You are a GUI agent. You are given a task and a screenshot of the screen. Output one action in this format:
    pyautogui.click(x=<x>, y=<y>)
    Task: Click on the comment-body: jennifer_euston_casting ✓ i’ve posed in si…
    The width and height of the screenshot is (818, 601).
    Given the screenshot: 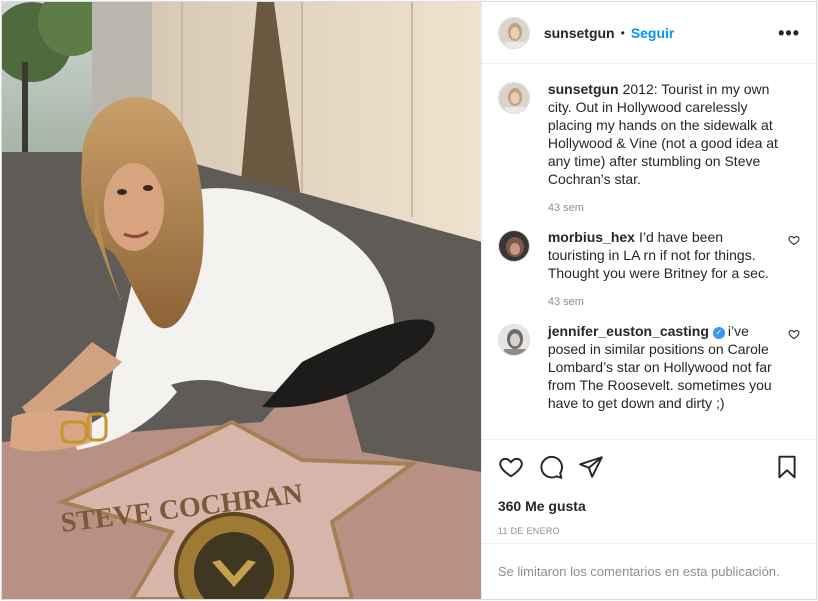 What is the action you would take?
    pyautogui.click(x=674, y=367)
    